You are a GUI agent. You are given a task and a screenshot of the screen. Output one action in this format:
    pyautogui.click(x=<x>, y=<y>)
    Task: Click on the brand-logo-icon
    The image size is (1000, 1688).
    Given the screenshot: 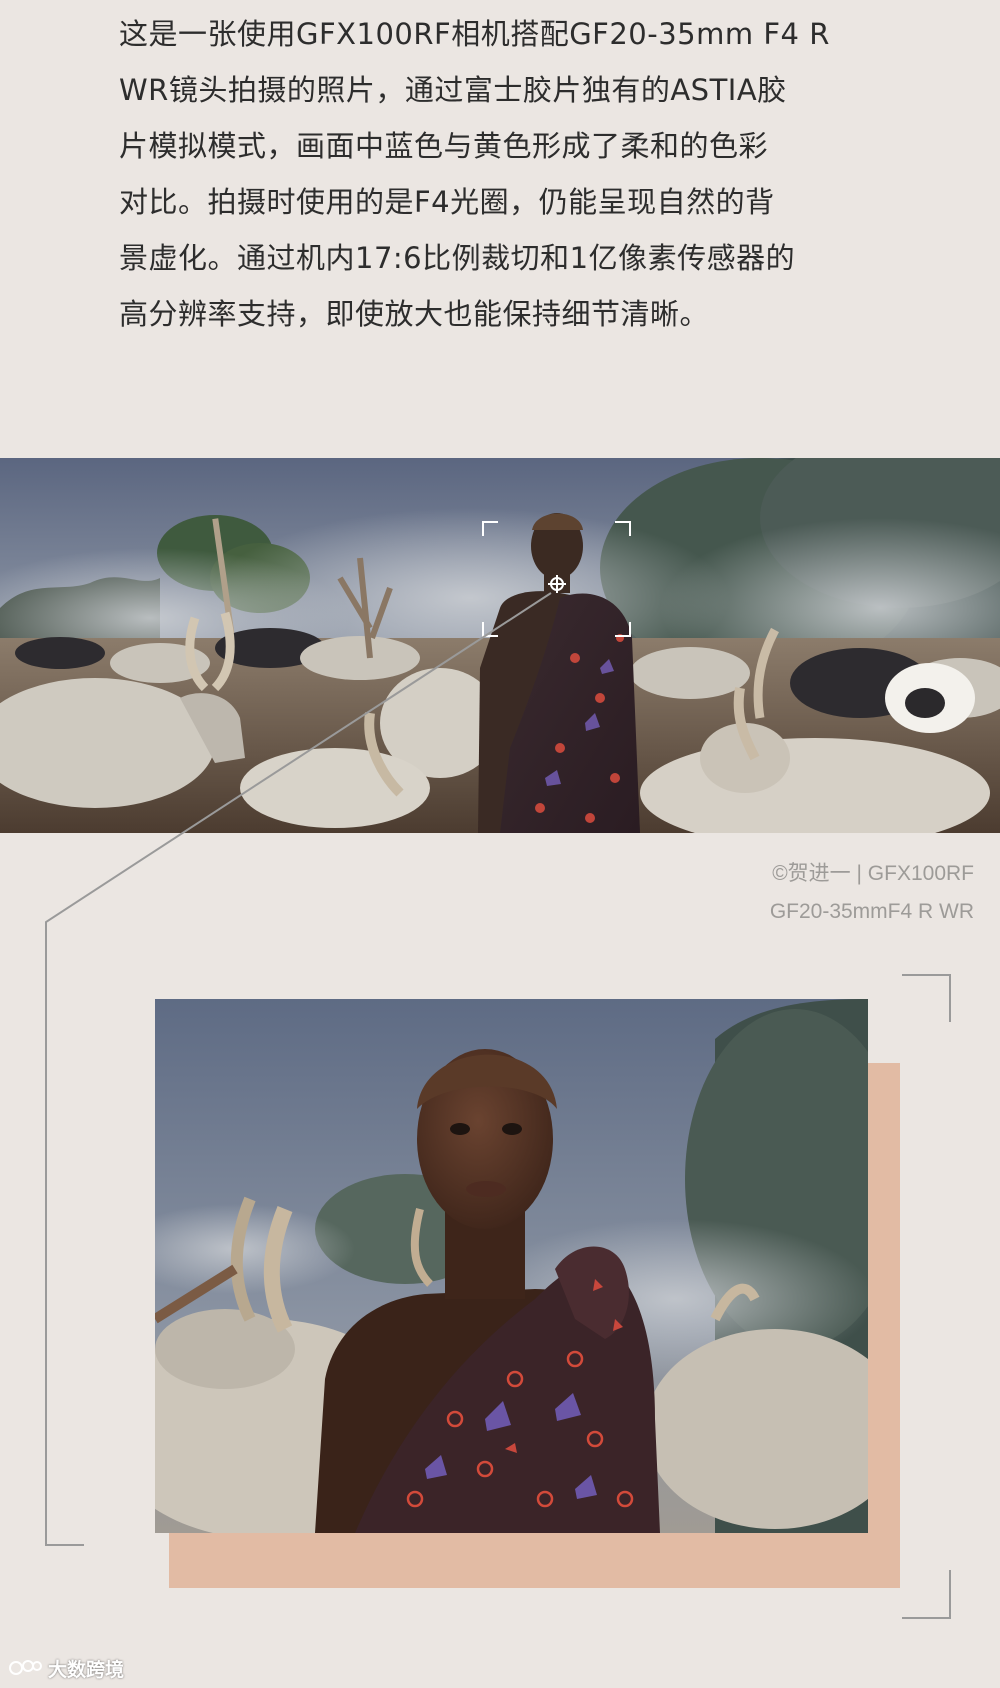 What is the action you would take?
    pyautogui.click(x=25, y=1667)
    